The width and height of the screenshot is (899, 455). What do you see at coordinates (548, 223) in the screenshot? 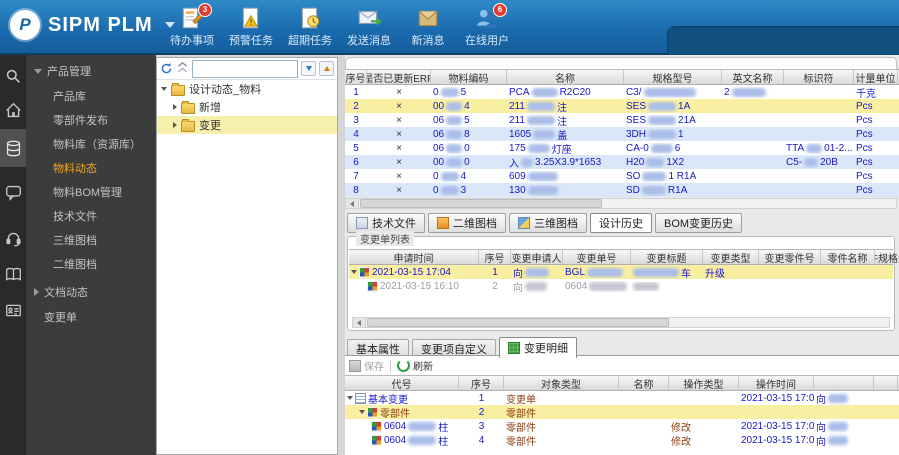
I see `tab-3d-drawings: 三维图档` at bounding box center [548, 223].